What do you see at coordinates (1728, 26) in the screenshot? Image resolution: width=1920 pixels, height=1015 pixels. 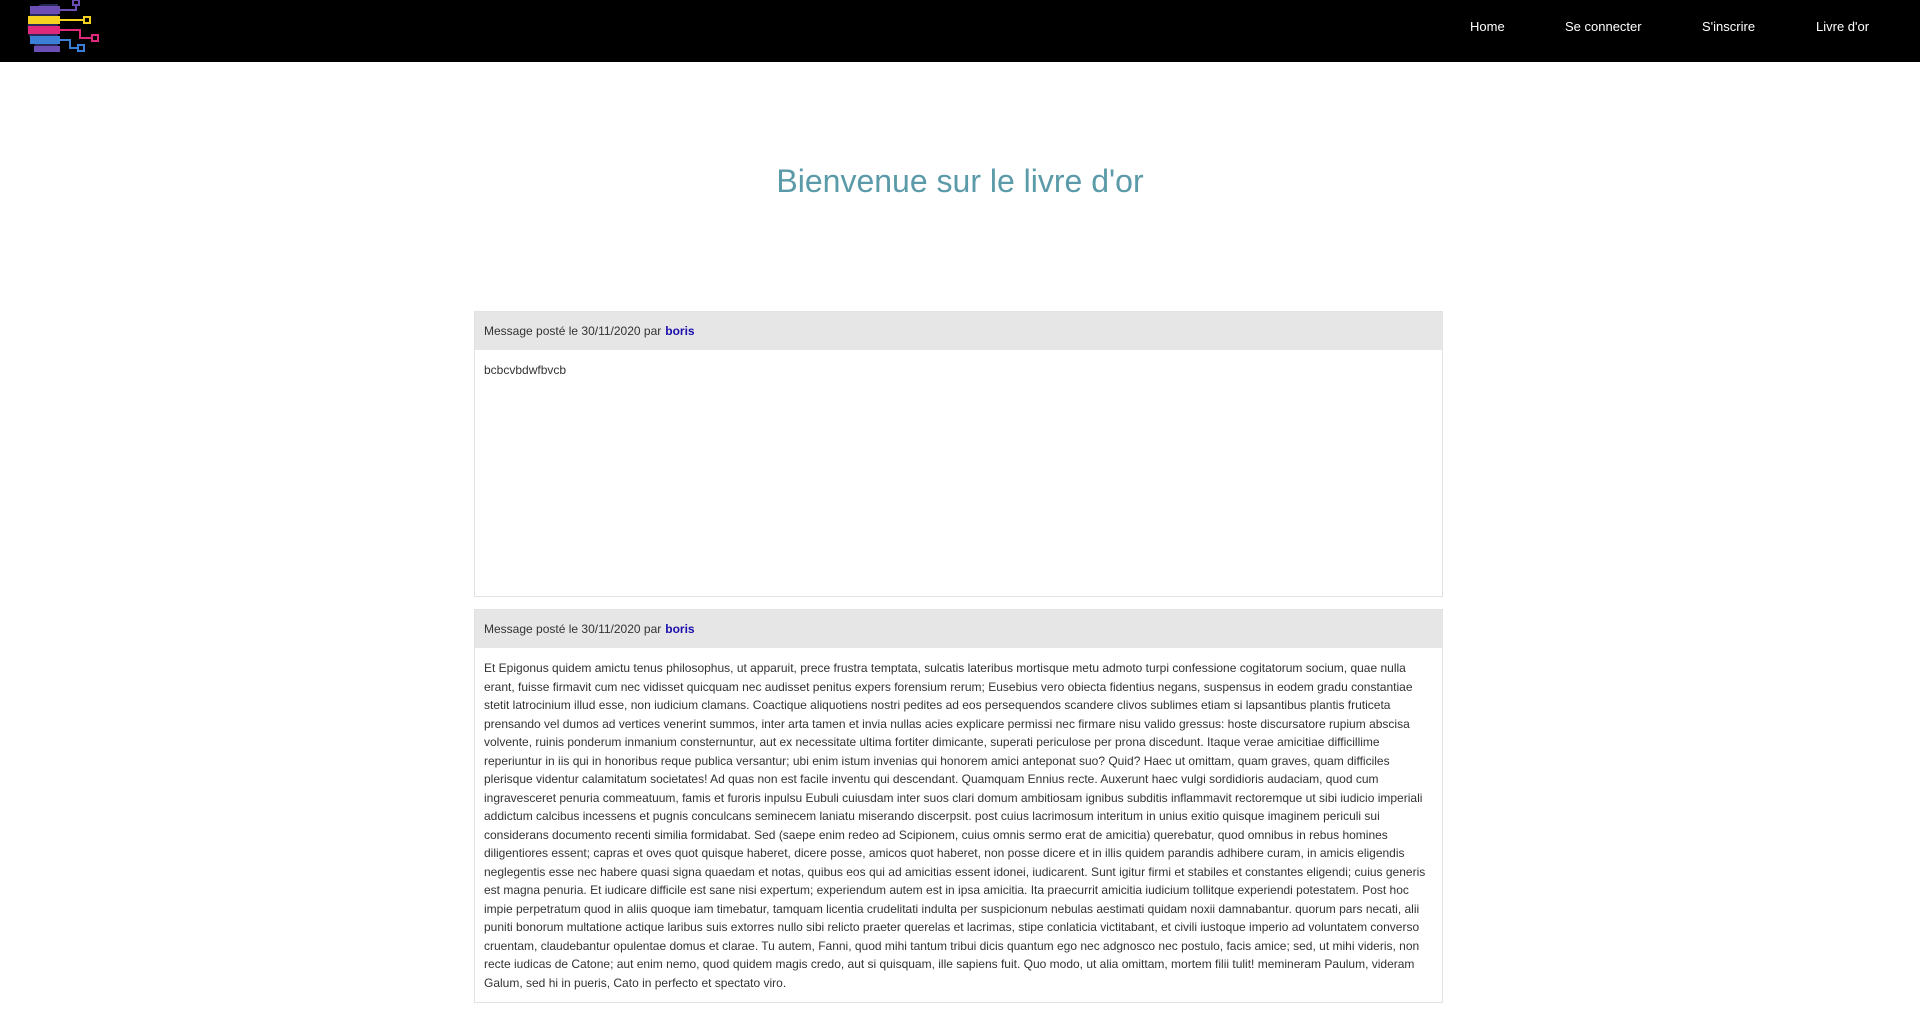 I see `nav-link-signup: S'inscrire` at bounding box center [1728, 26].